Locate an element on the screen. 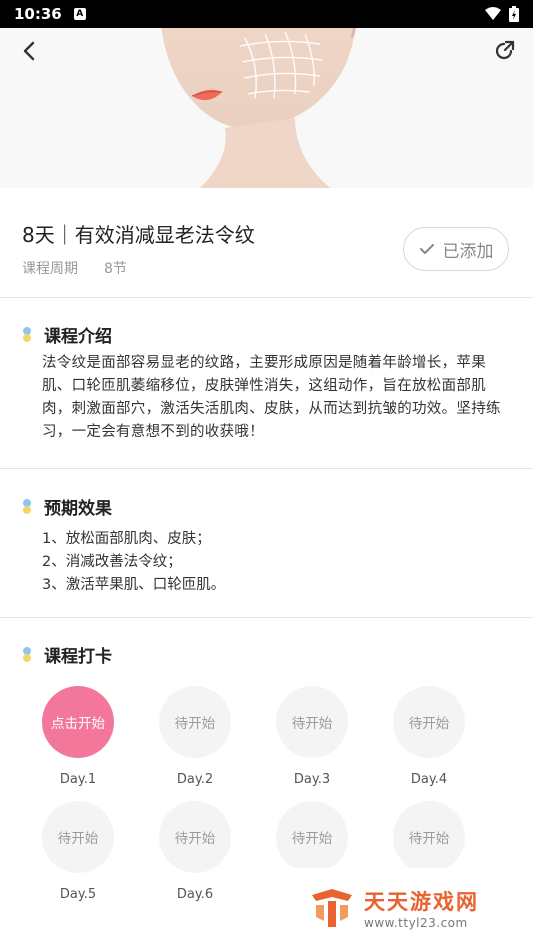 The height and width of the screenshot is (948, 533). course-period-label: 课程周期 is located at coordinates (50, 269).